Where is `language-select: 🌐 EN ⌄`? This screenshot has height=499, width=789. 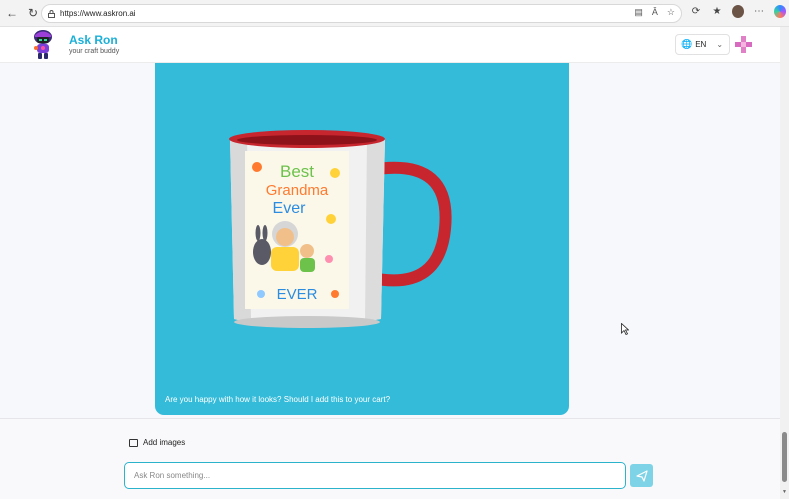 language-select: 🌐 EN ⌄ is located at coordinates (702, 44).